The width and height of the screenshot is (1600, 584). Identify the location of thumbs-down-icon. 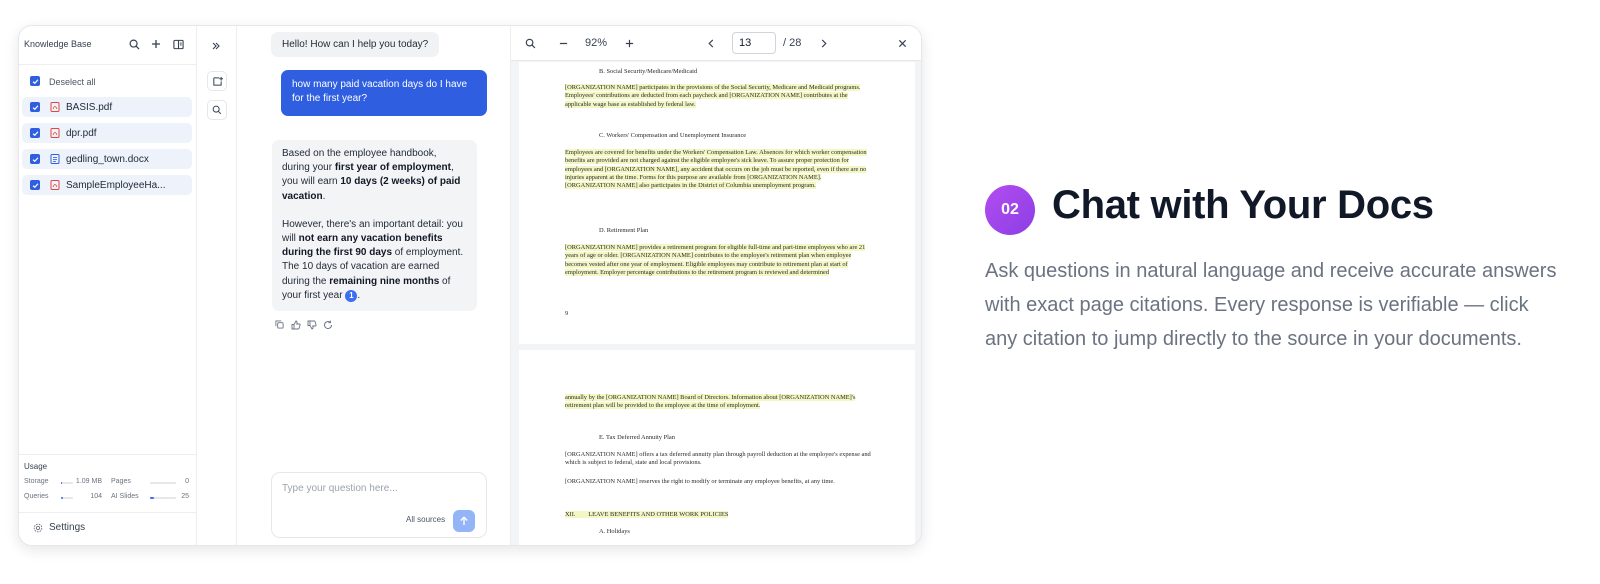
(311, 324).